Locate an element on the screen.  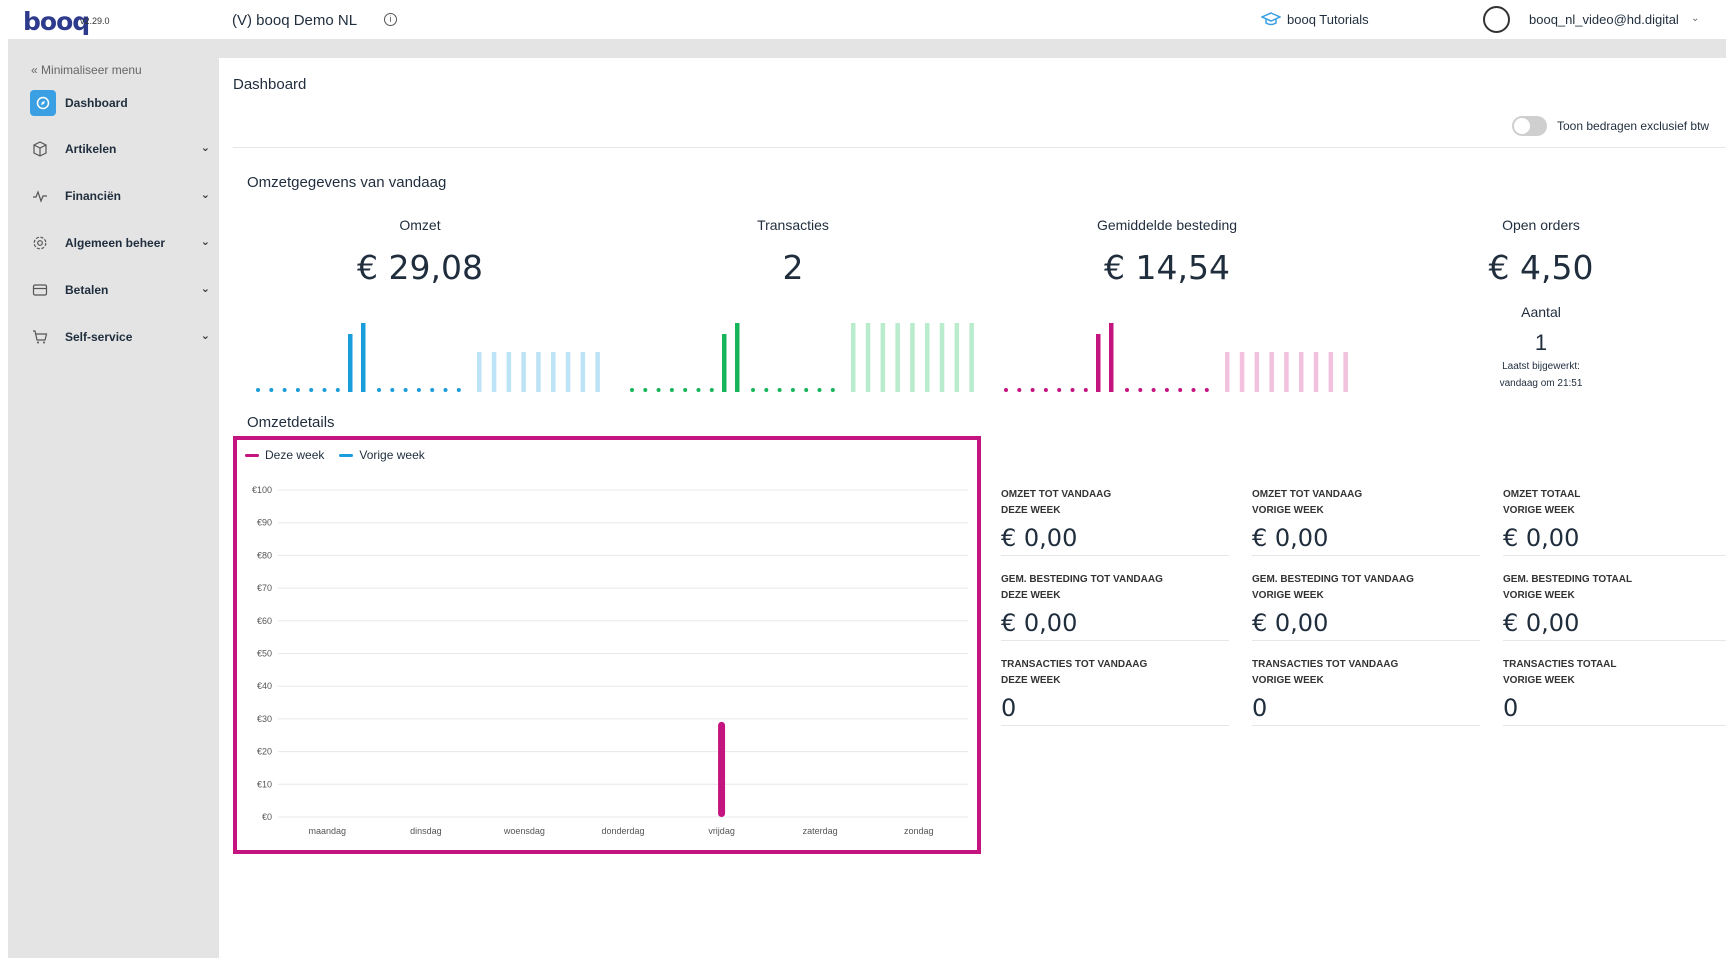
kpi-value-omzet: € 29,08 is located at coordinates (420, 267).